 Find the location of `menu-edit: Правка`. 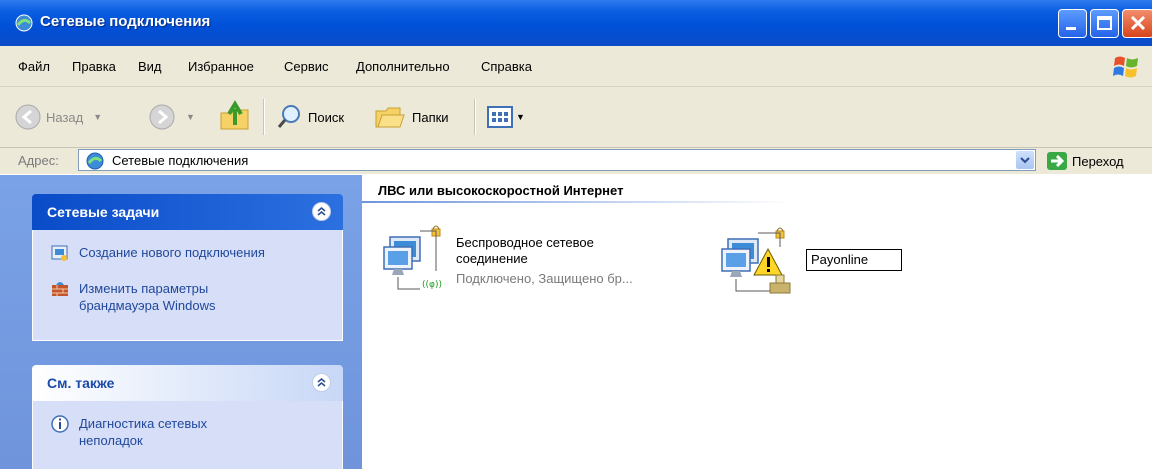

menu-edit: Правка is located at coordinates (94, 66).